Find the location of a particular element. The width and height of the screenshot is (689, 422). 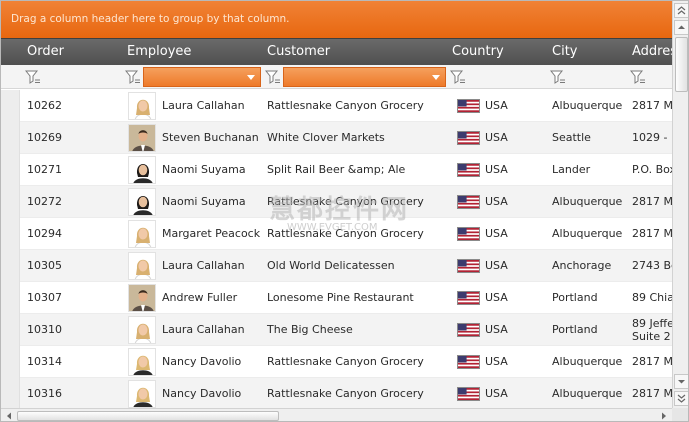

filter-icon is located at coordinates (32, 77).